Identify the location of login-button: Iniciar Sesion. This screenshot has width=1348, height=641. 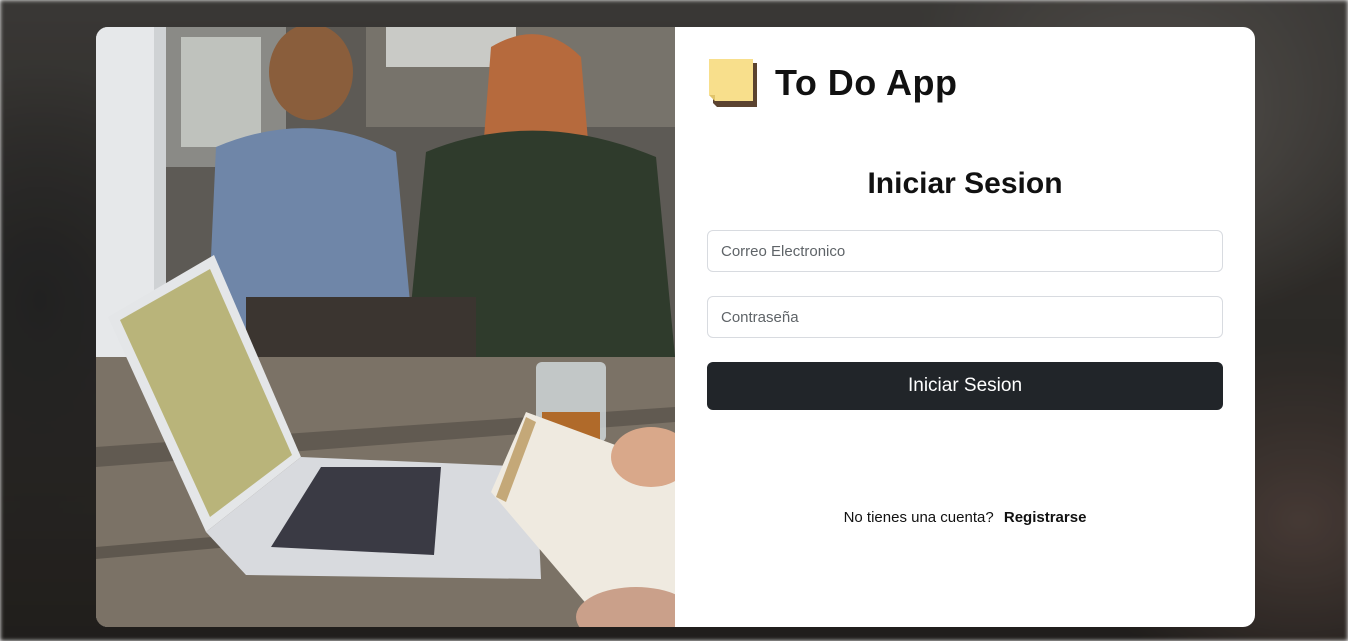
(965, 386).